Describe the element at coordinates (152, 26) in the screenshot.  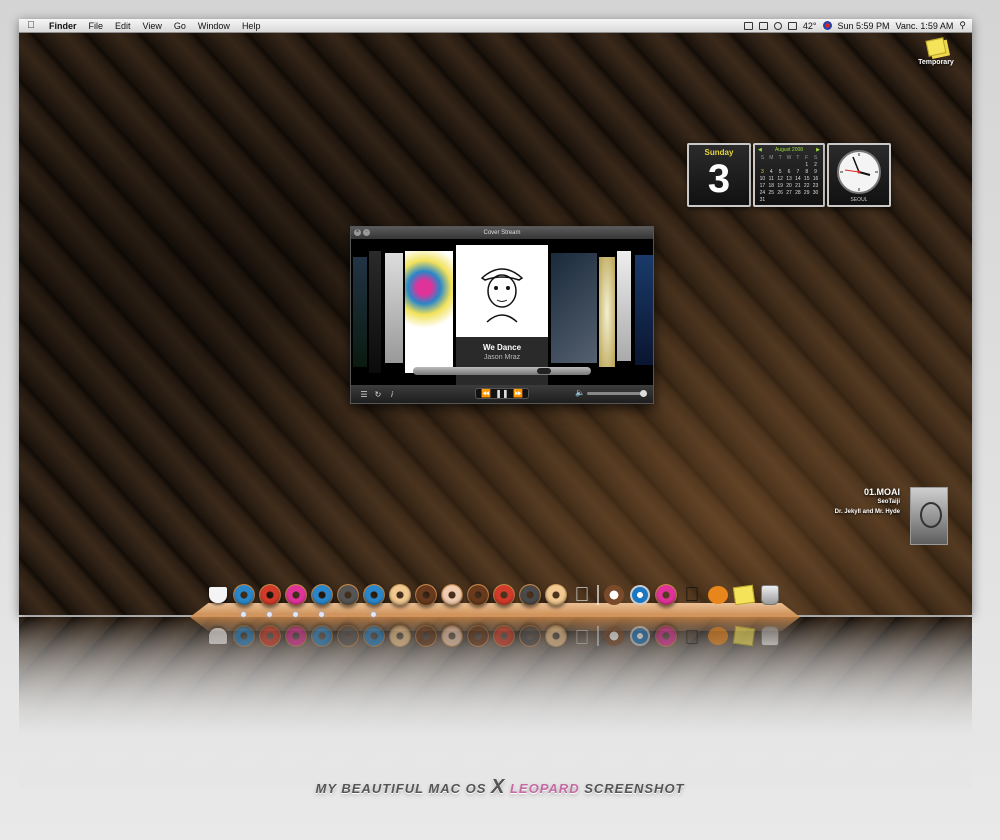
I see `menu-view: View` at that location.